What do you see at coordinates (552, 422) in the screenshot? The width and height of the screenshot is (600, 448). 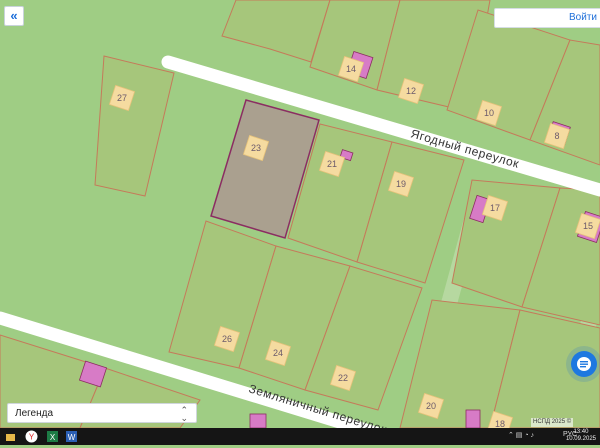 I see `copyright-notice: НСПД 2025 ©` at bounding box center [552, 422].